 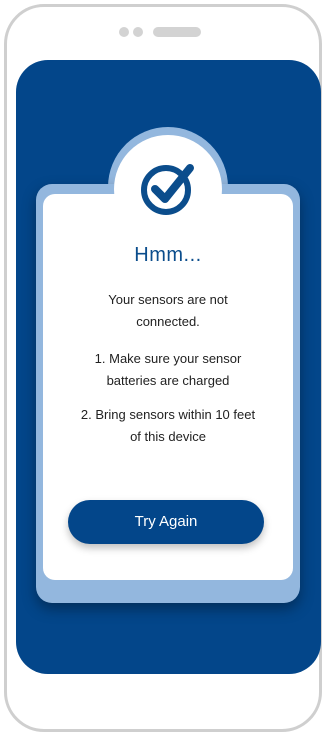 I want to click on sensor-dot-icon, so click(x=138, y=32).